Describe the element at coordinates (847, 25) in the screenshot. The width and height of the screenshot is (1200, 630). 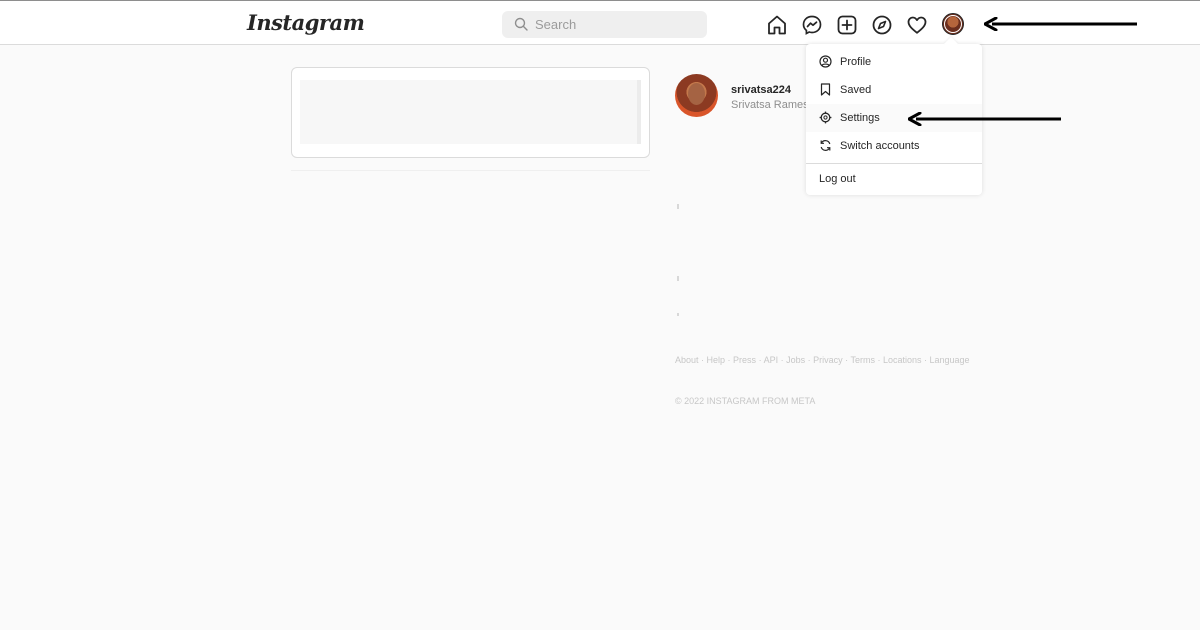
I see `new-post-icon` at that location.